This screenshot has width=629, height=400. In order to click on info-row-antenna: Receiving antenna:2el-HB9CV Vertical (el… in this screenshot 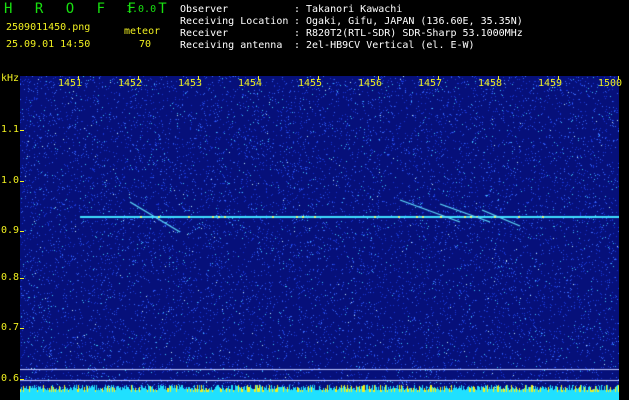, I will do `click(327, 45)`.